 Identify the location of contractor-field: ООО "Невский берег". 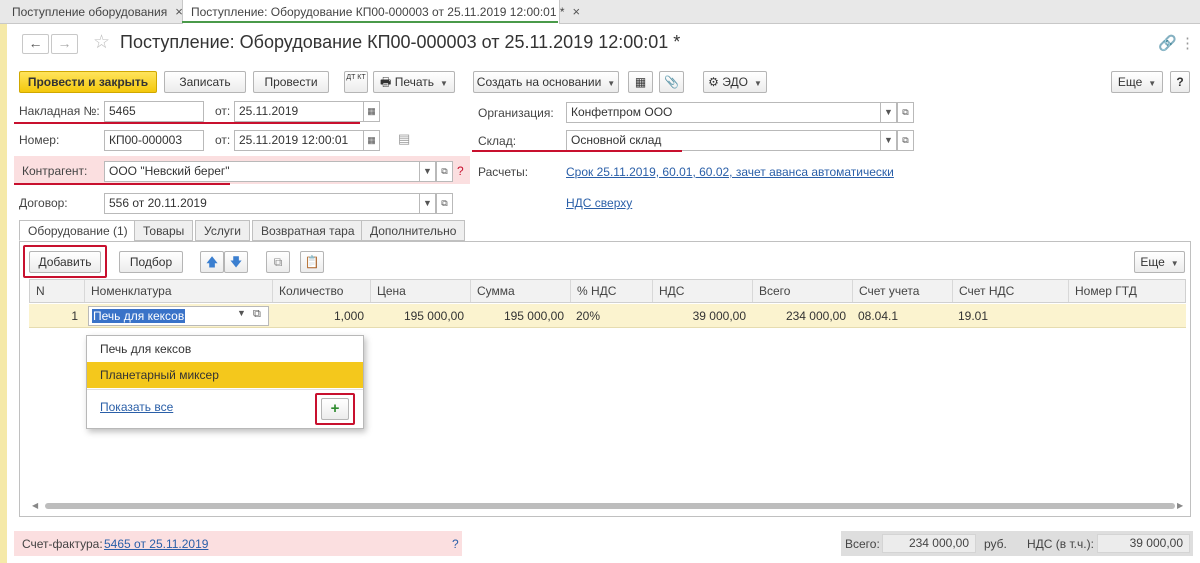
(262, 171).